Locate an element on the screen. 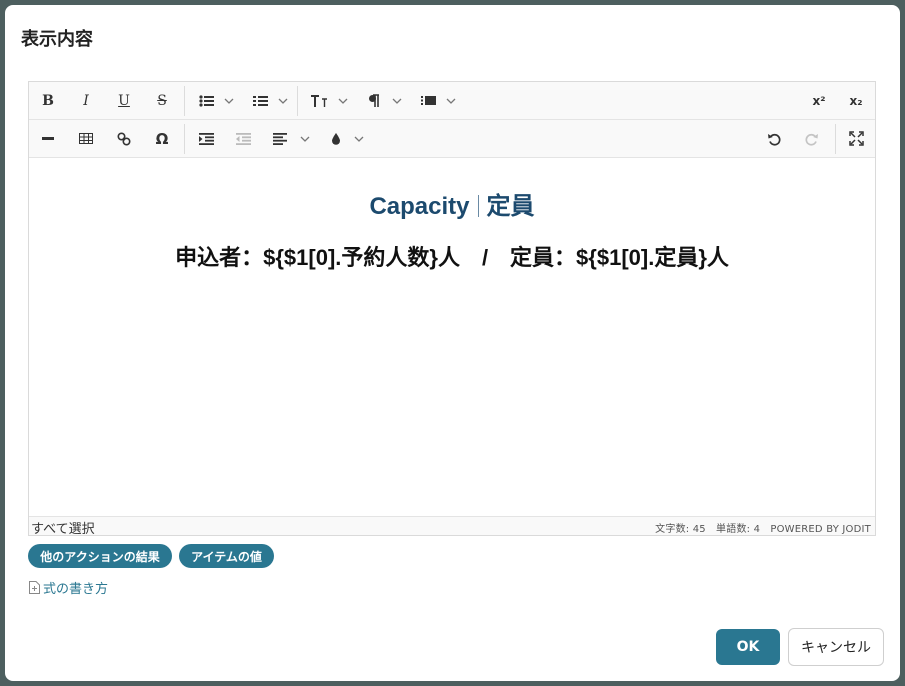 This screenshot has width=905, height=686. redo-icon is located at coordinates (811, 139).